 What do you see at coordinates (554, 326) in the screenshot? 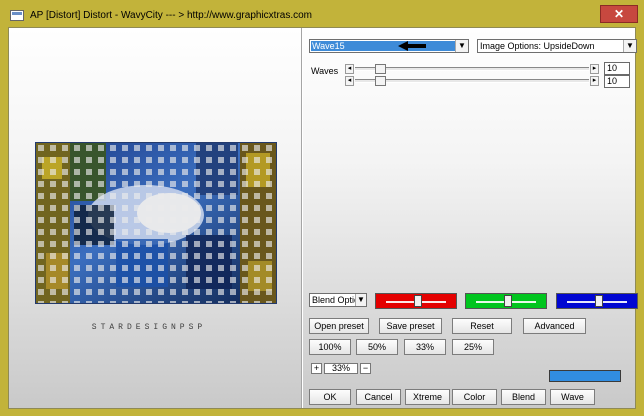
I see `advanced-button: Advanced` at bounding box center [554, 326].